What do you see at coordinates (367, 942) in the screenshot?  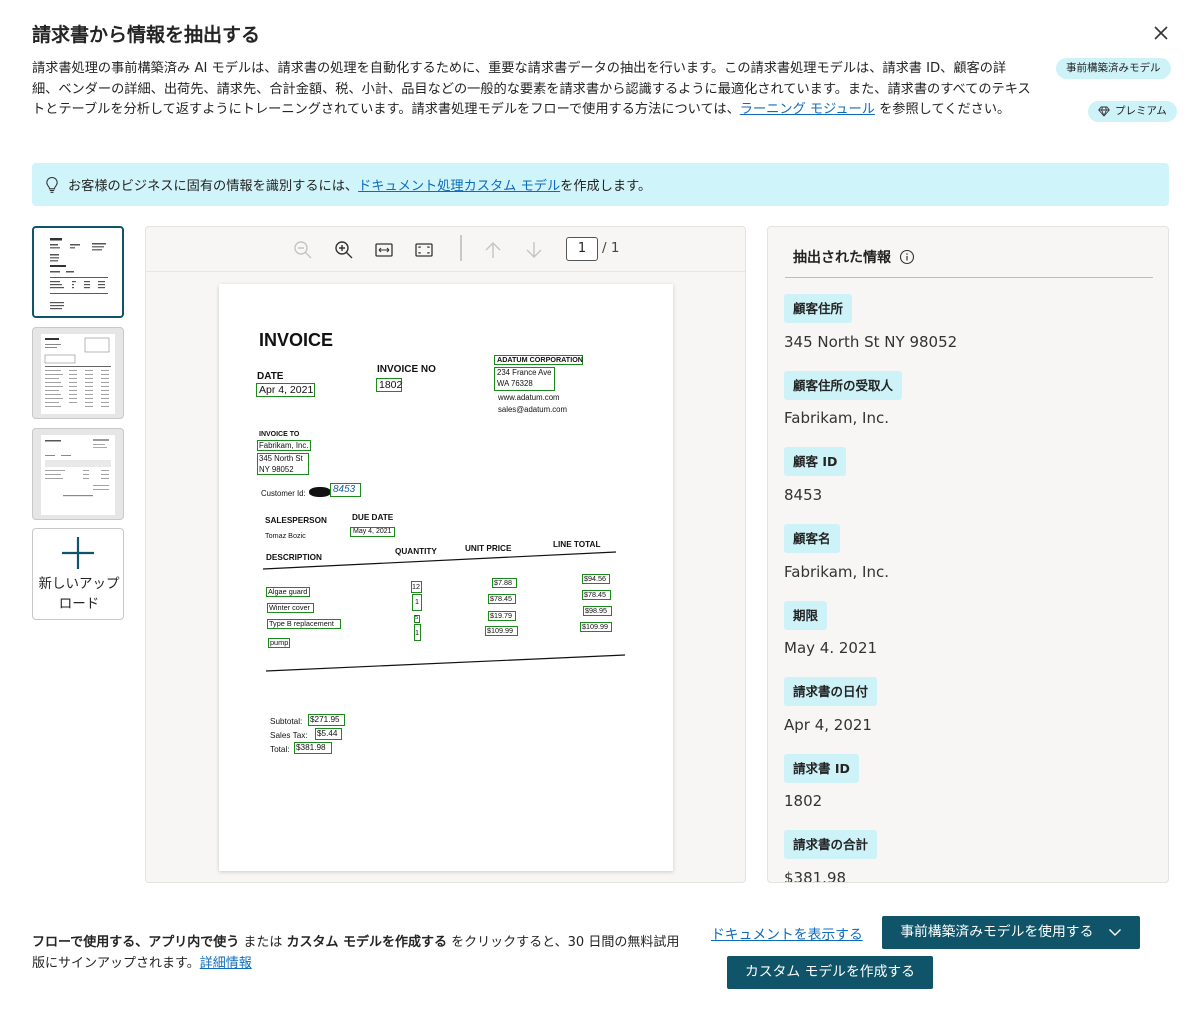 I see `footer-create-custom: カスタム モデルを作成する` at bounding box center [367, 942].